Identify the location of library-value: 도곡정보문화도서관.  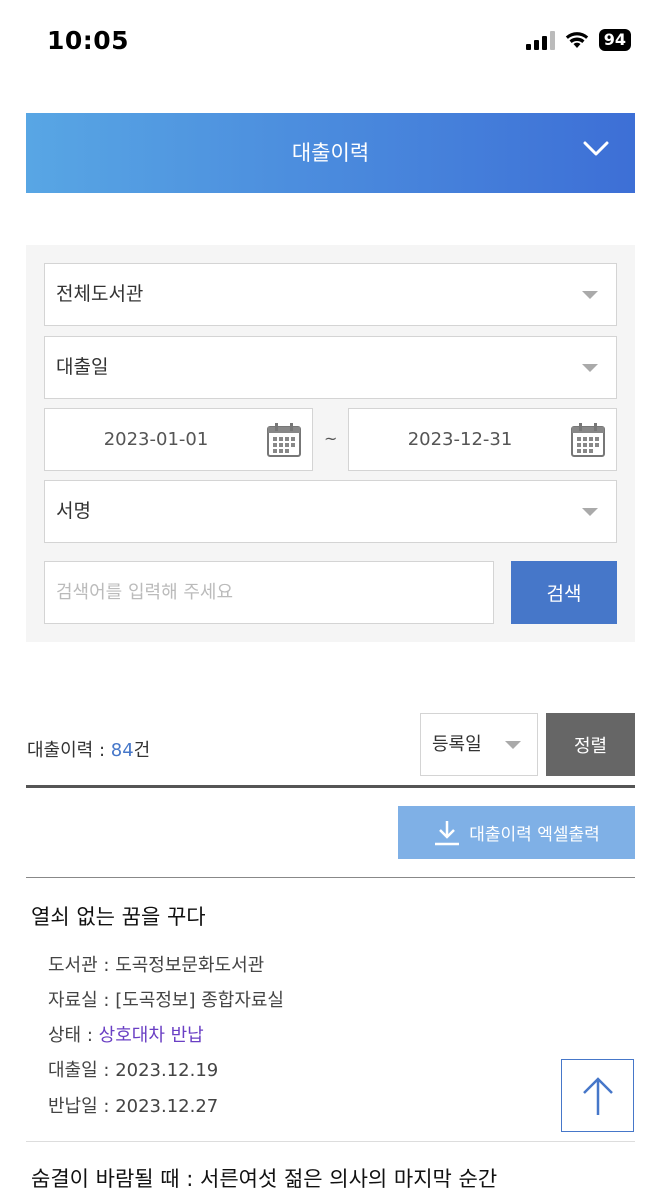
(190, 965).